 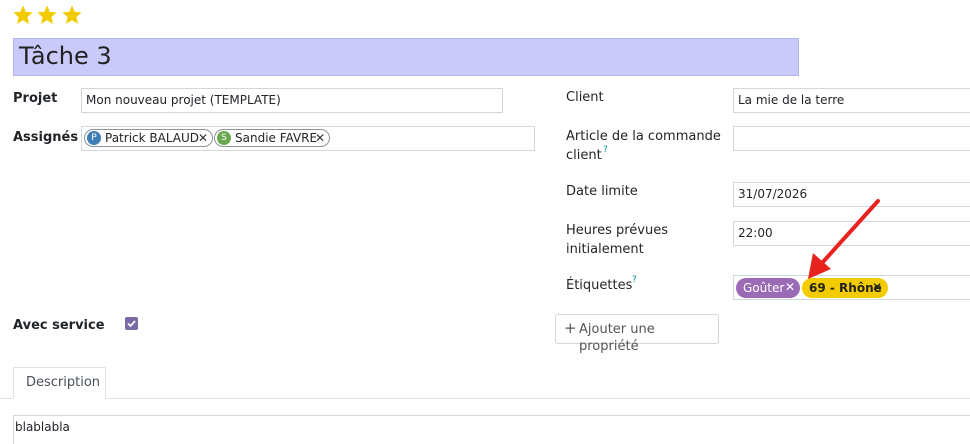 I want to click on assignees-label: Assignés, so click(x=46, y=137).